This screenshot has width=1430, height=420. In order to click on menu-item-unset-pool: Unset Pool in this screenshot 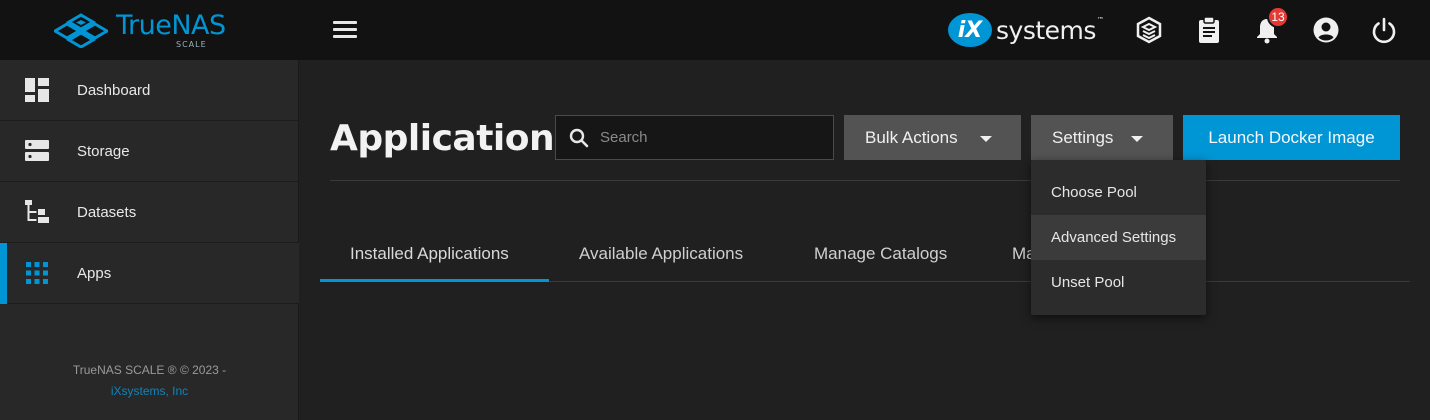, I will do `click(1118, 282)`.